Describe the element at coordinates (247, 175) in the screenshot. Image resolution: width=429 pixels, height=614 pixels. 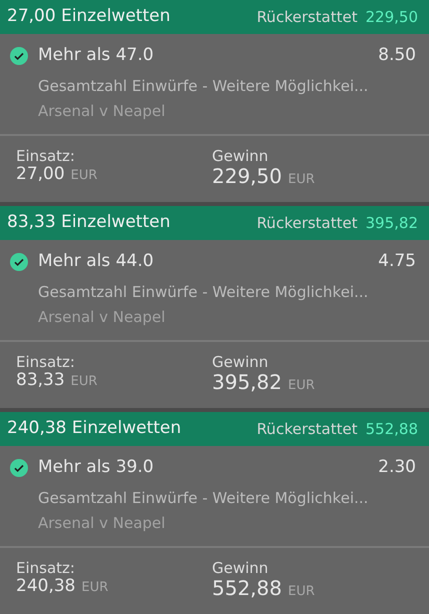
I see `win-amount: 229,50` at that location.